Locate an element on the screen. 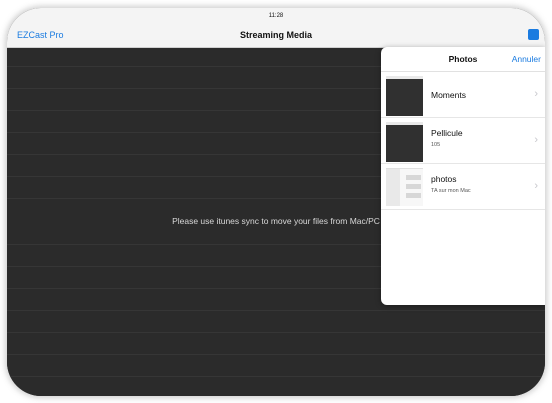 This screenshot has width=552, height=403. album-row-photos: photos TA sur mon Mac › is located at coordinates (463, 187).